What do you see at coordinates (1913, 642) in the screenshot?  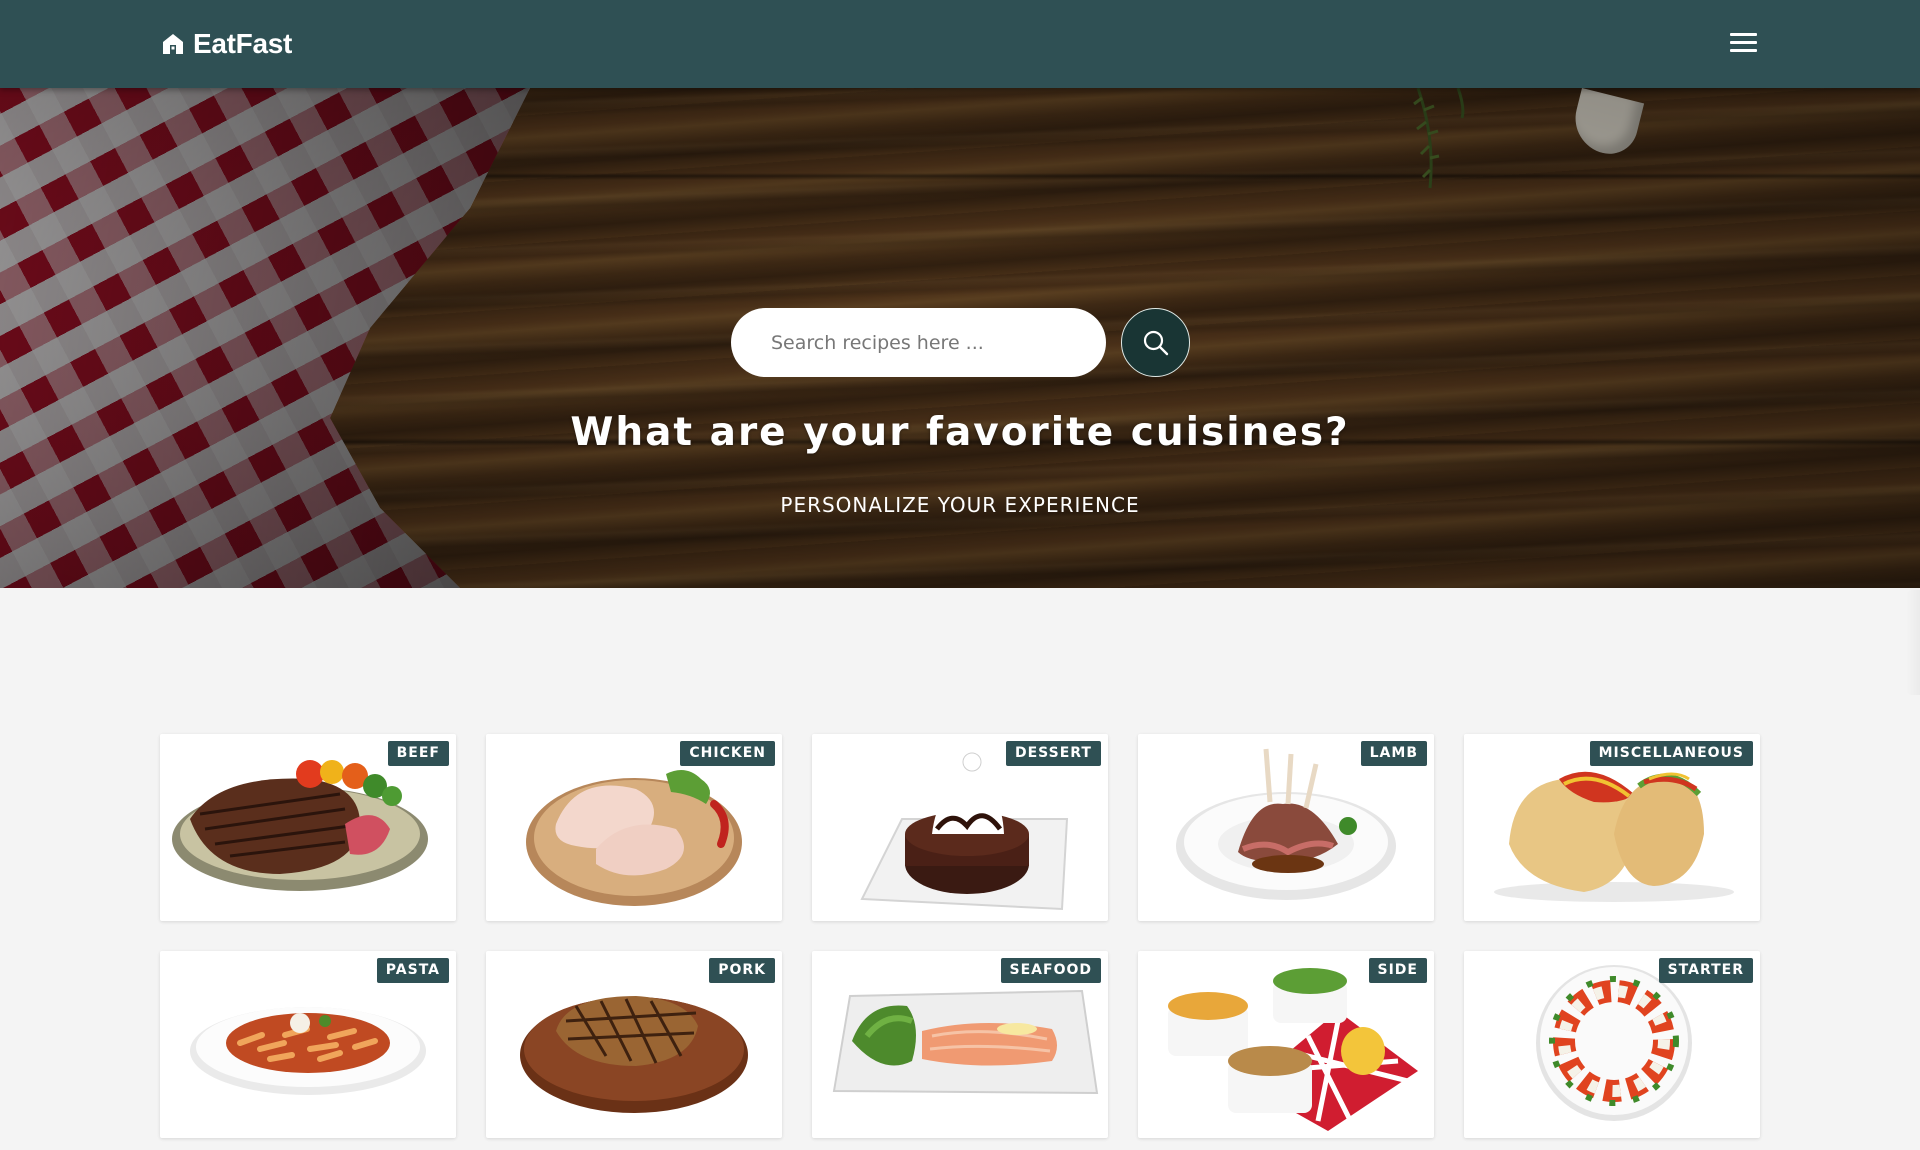 I see `scroll-indicator` at bounding box center [1913, 642].